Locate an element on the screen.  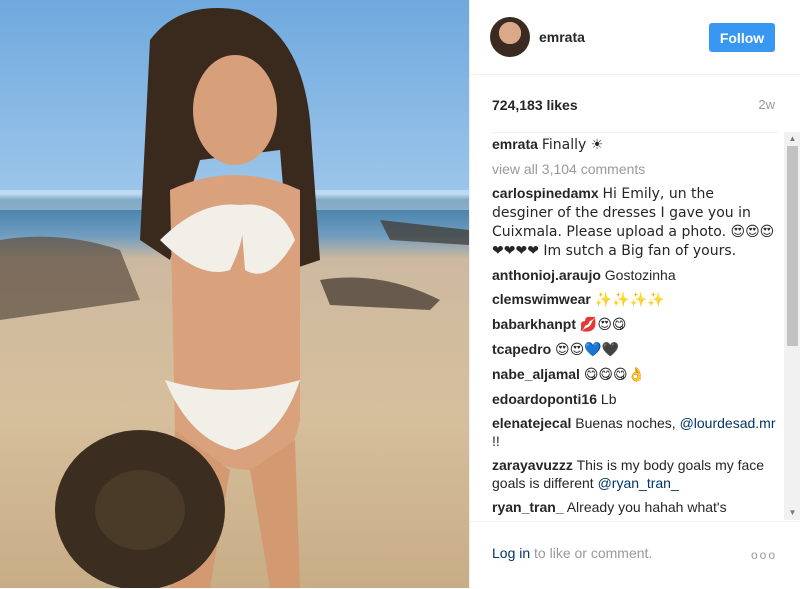
comment-user: clemswimwear is located at coordinates (541, 299).